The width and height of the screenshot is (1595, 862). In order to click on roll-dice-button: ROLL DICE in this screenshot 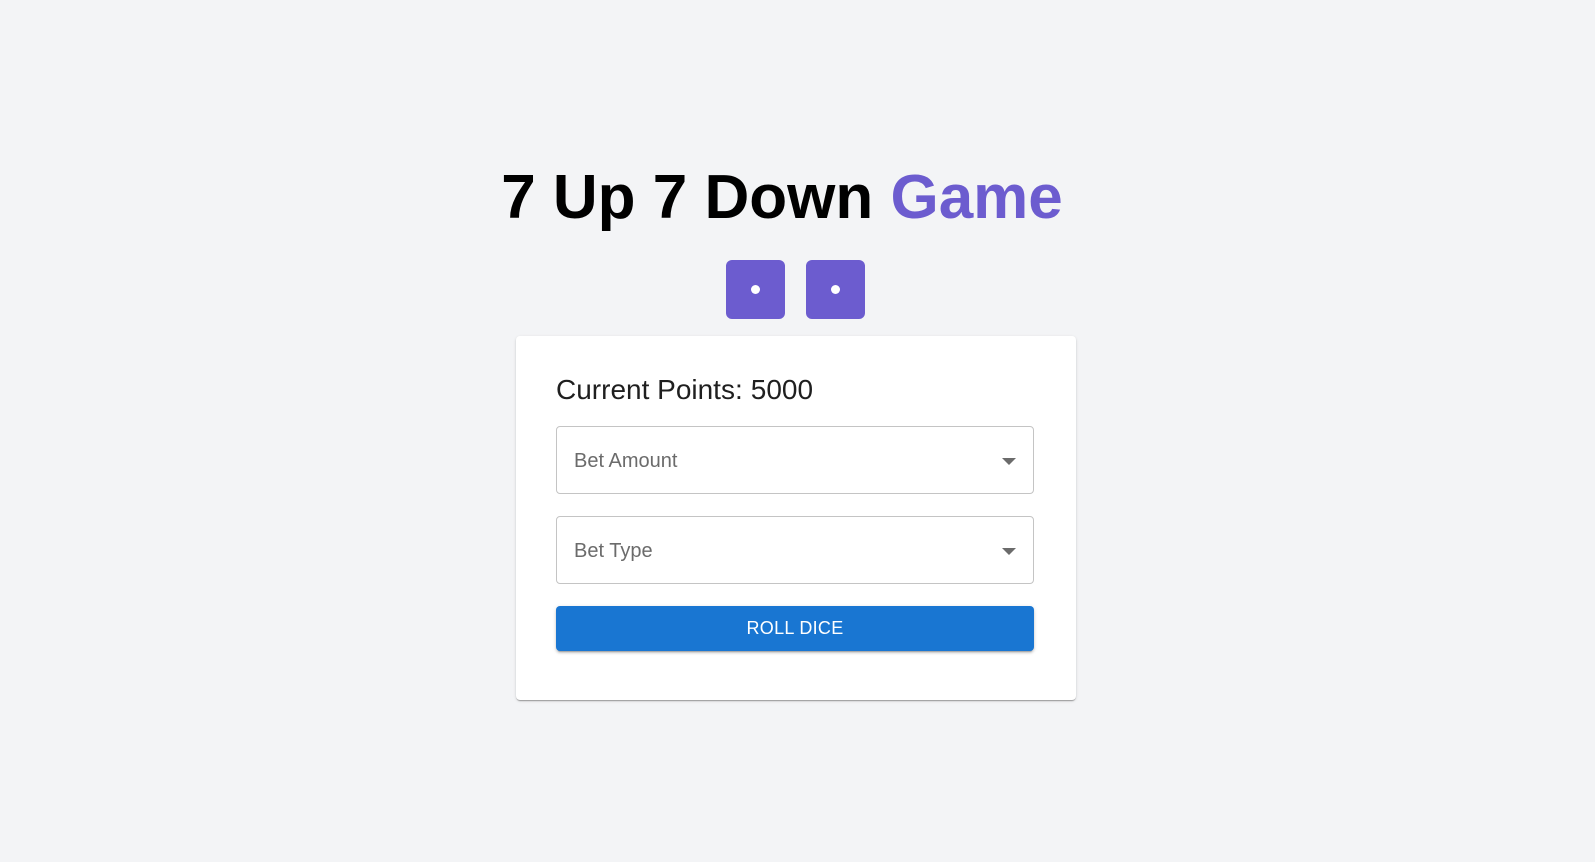, I will do `click(795, 628)`.